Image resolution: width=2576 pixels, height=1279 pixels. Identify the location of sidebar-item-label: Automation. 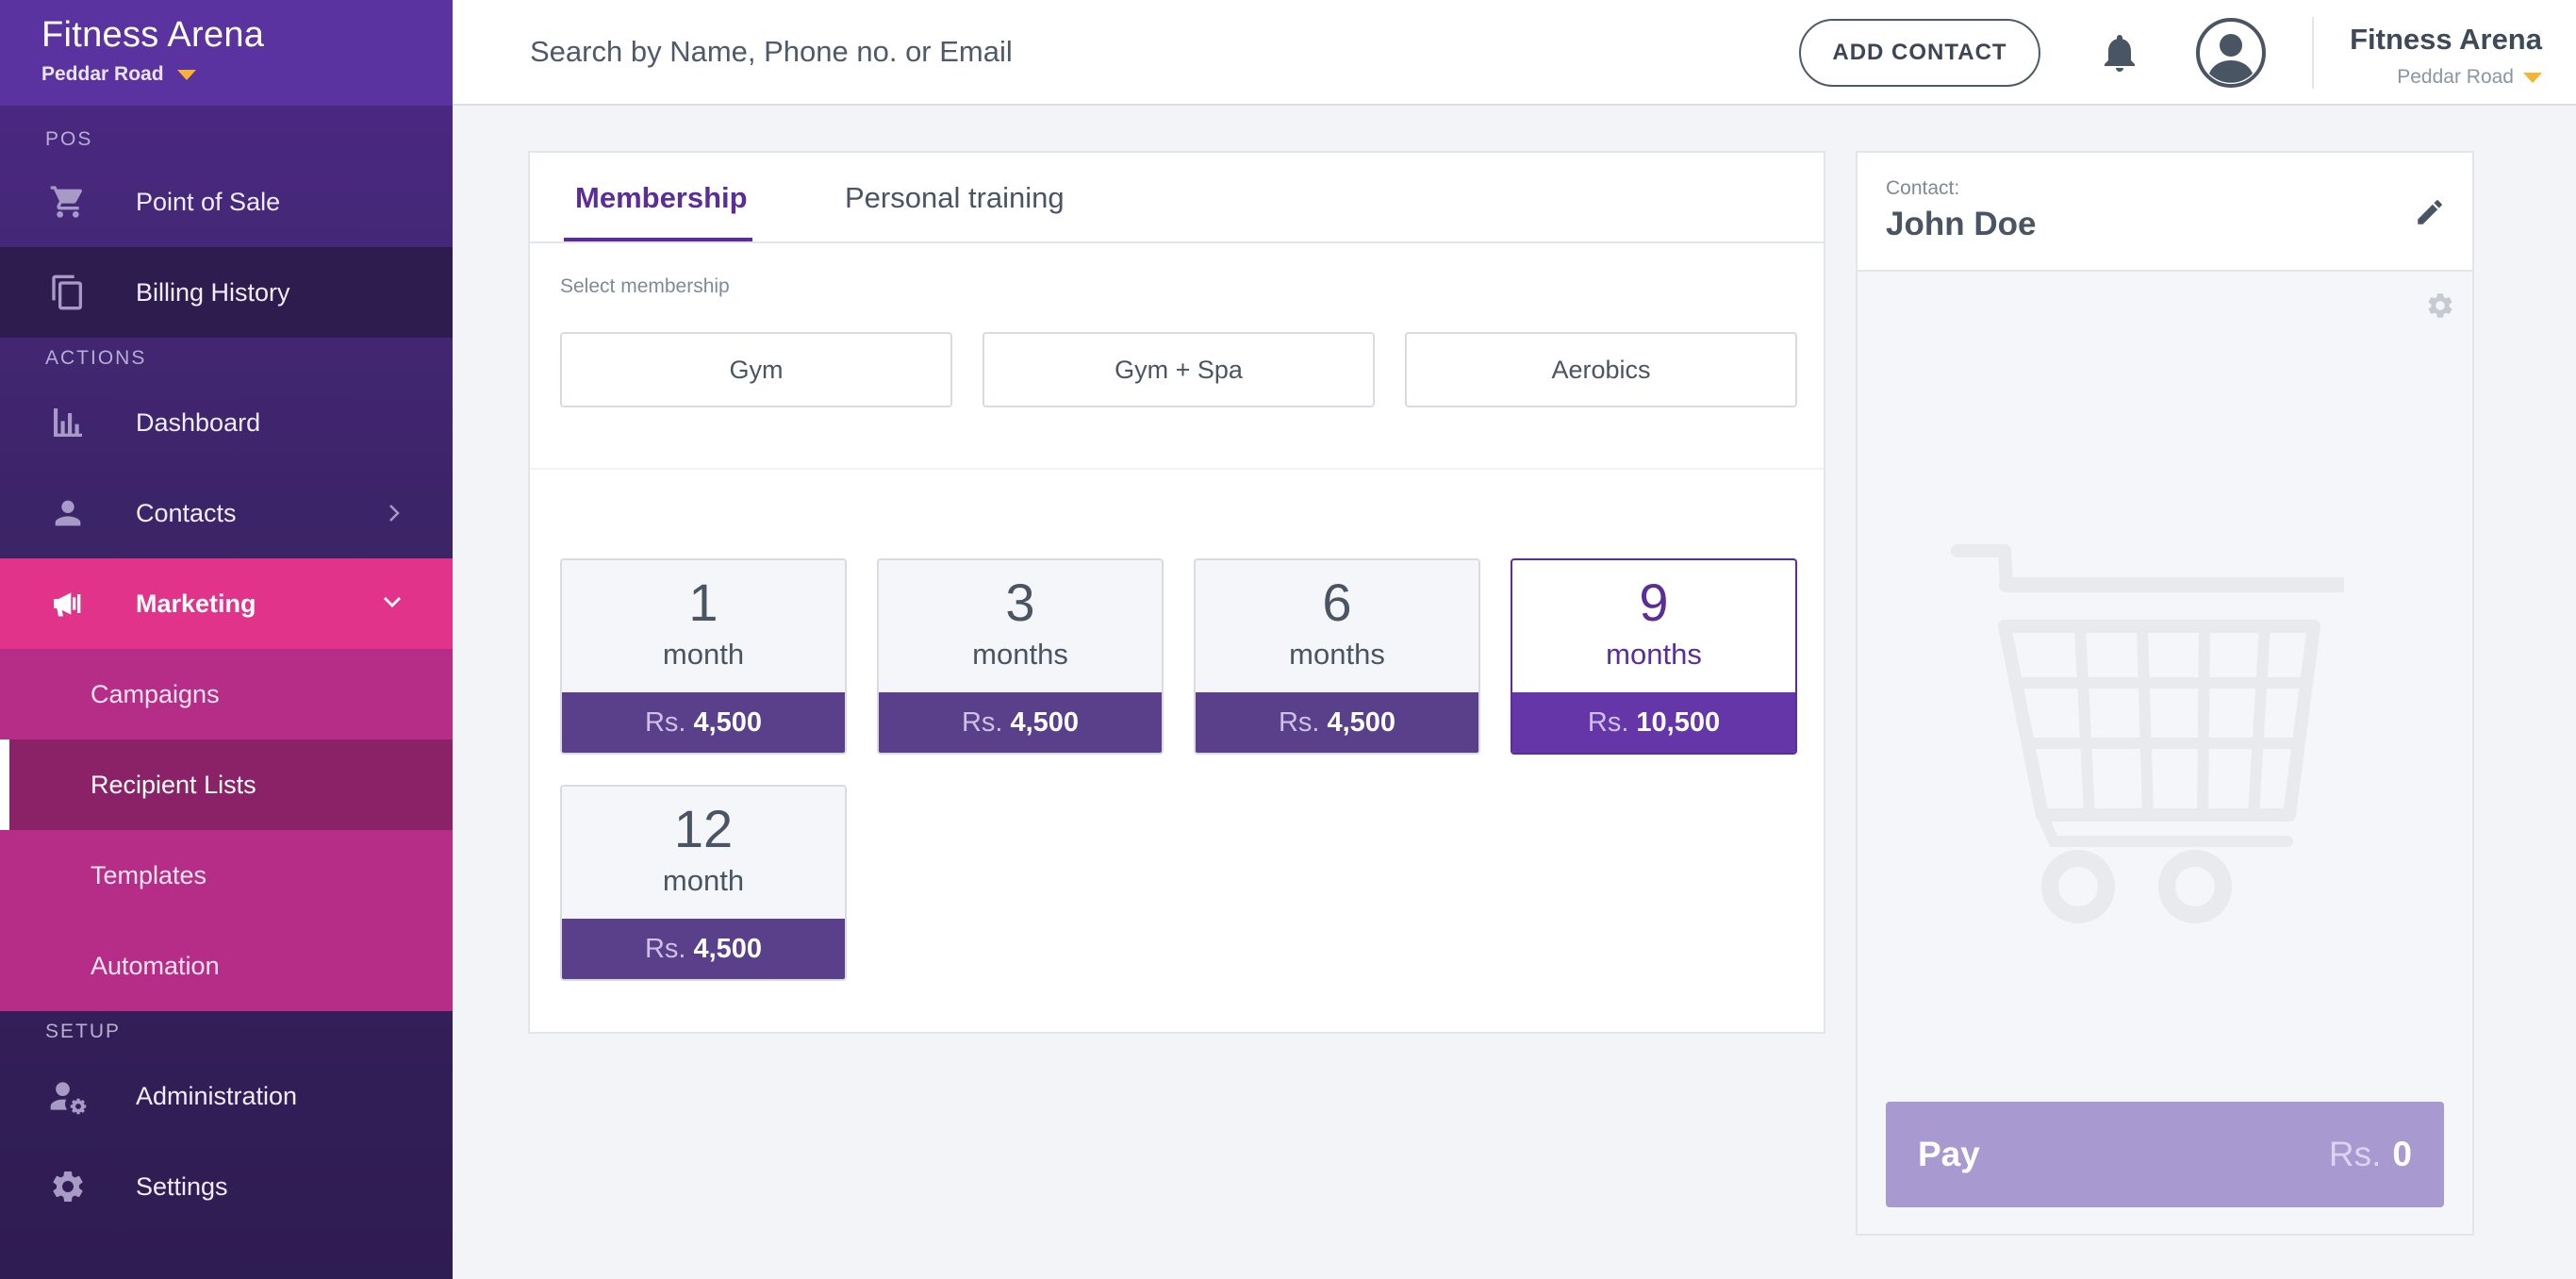
(155, 965).